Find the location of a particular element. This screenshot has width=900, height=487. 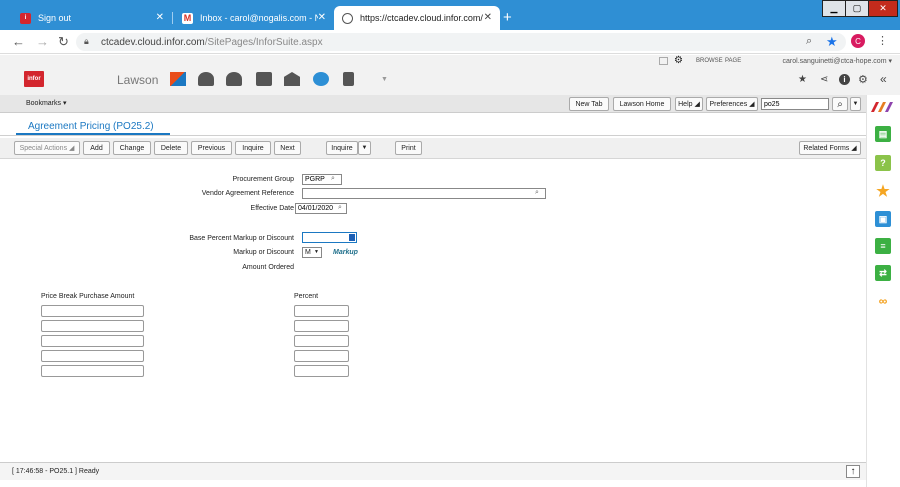

vendor-agreement-field is located at coordinates (424, 193).